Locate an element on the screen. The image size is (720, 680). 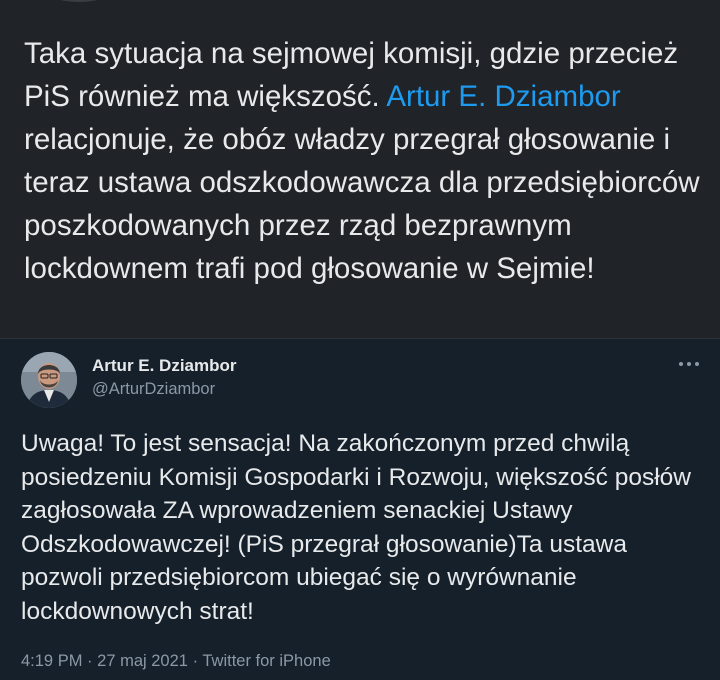
author-handle: @ArturDziambor is located at coordinates (153, 389).